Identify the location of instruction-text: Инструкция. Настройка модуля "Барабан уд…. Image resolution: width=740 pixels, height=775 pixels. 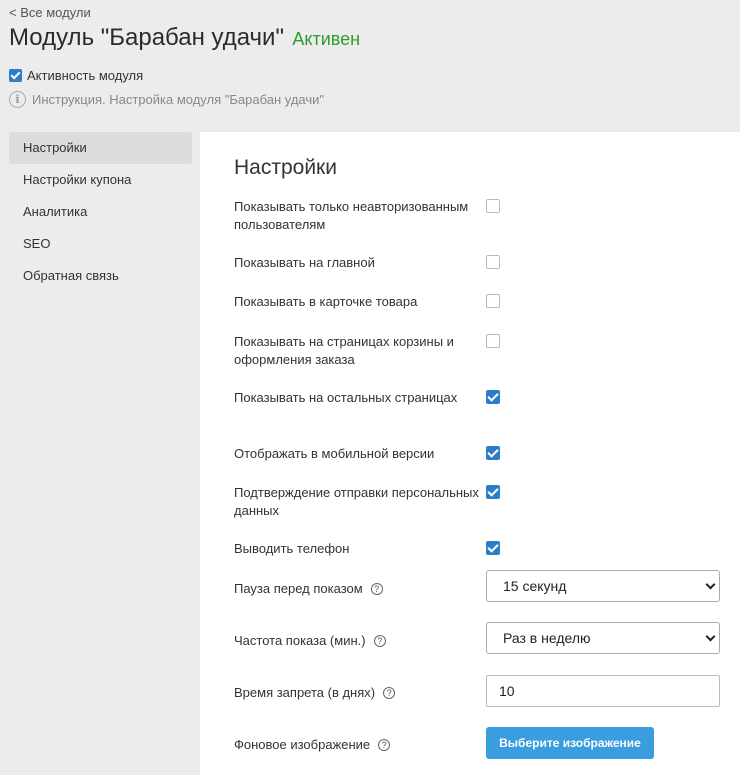
(178, 99).